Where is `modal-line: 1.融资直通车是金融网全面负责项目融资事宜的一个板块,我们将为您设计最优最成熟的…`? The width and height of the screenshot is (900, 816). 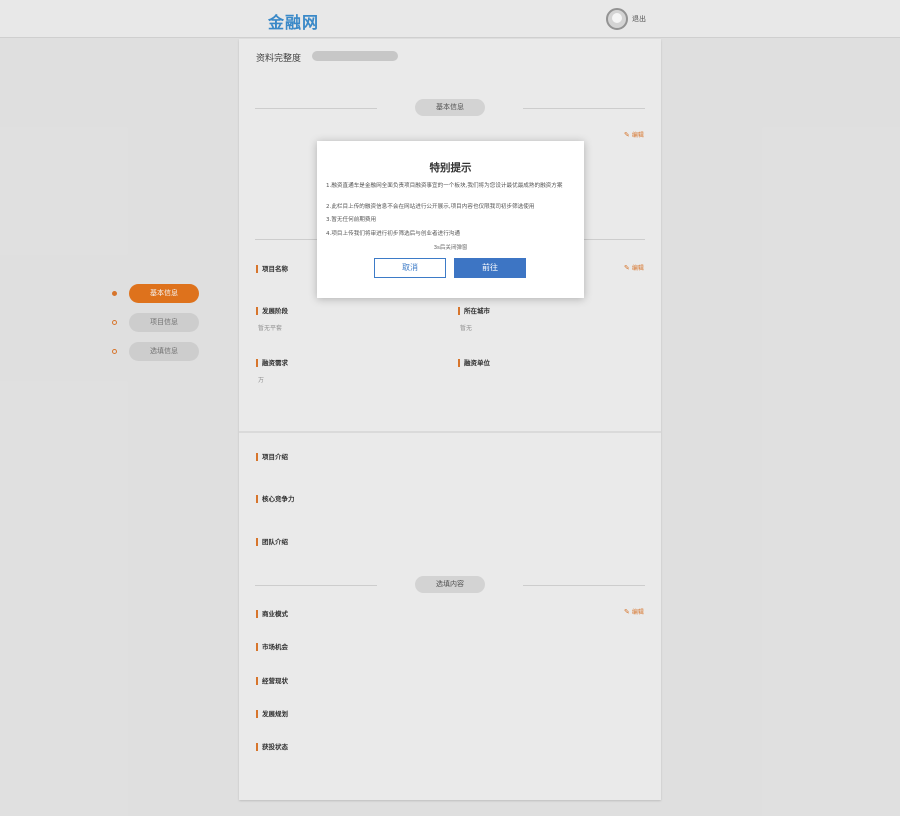 modal-line: 1.融资直通车是金融网全面负责项目融资事宜的一个板块,我们将为您设计最优最成熟的… is located at coordinates (444, 186).